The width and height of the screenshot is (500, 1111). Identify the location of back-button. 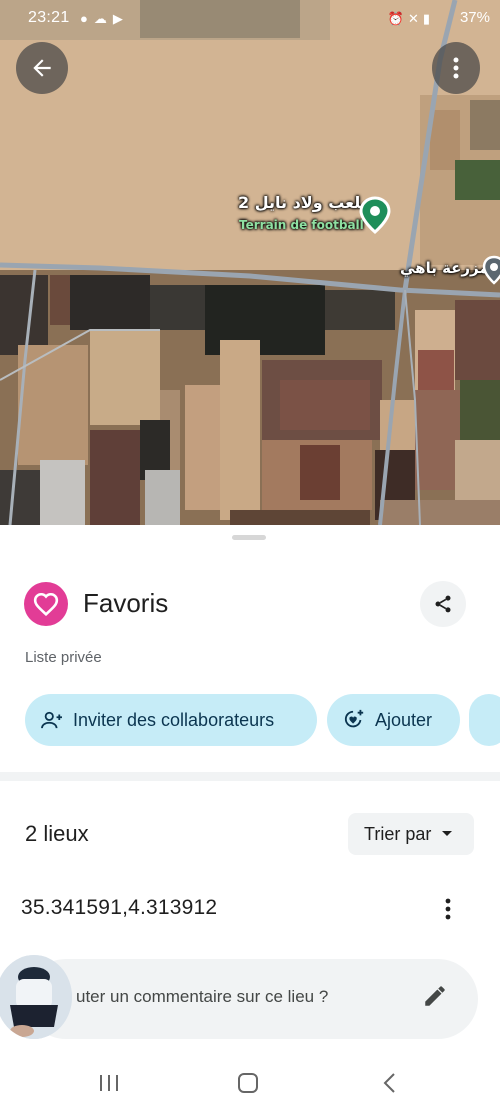
(42, 68).